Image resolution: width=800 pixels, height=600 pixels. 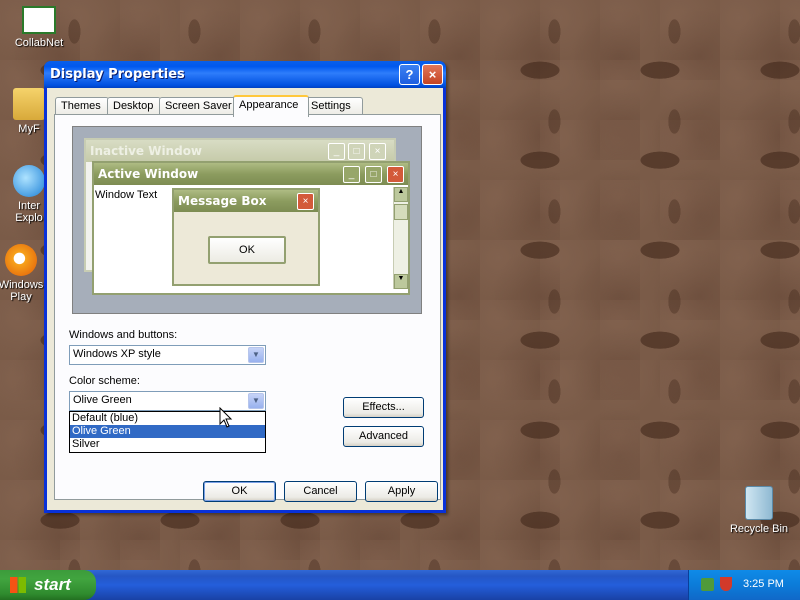 What do you see at coordinates (104, 381) in the screenshot?
I see `color-scheme-label: Color scheme:` at bounding box center [104, 381].